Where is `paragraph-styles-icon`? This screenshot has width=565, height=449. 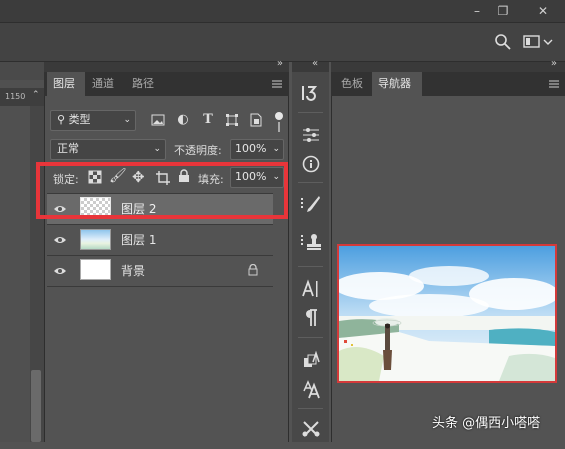
paragraph-styles-icon is located at coordinates (310, 389).